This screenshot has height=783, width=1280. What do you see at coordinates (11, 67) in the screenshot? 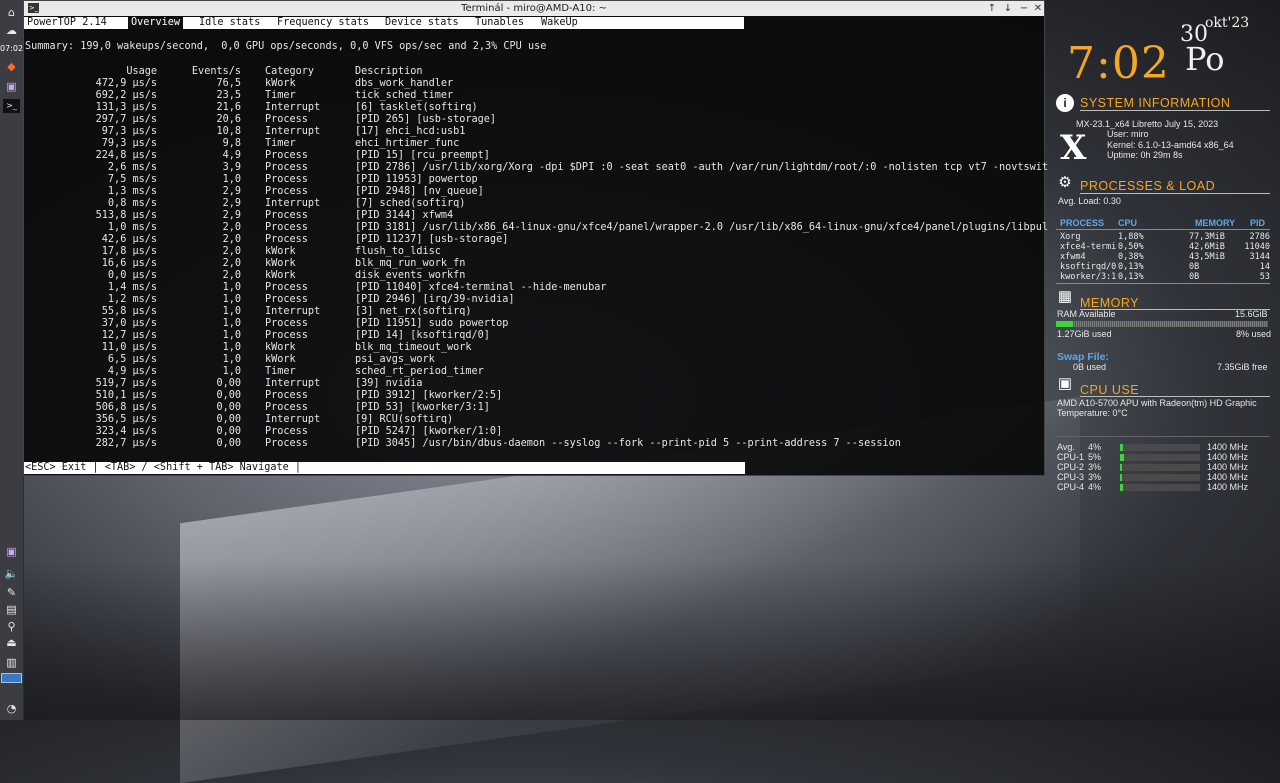
I see `brave-browser-icon: ◆` at bounding box center [11, 67].